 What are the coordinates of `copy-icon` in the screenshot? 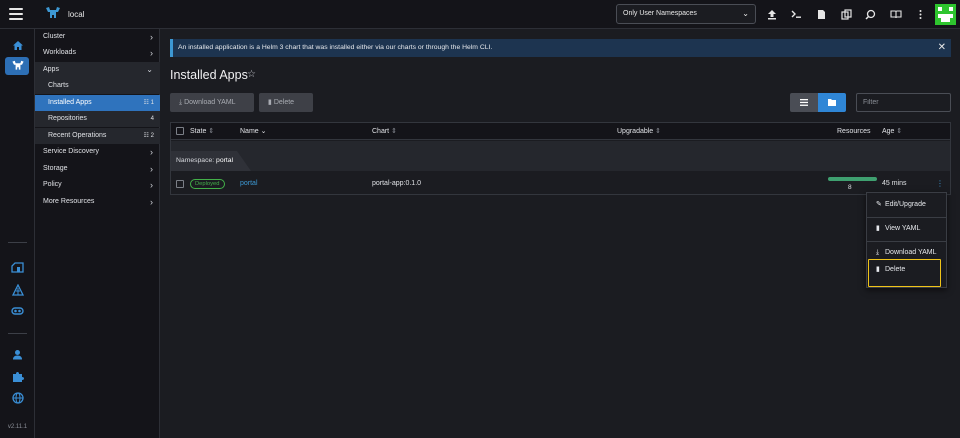 It's located at (846, 14).